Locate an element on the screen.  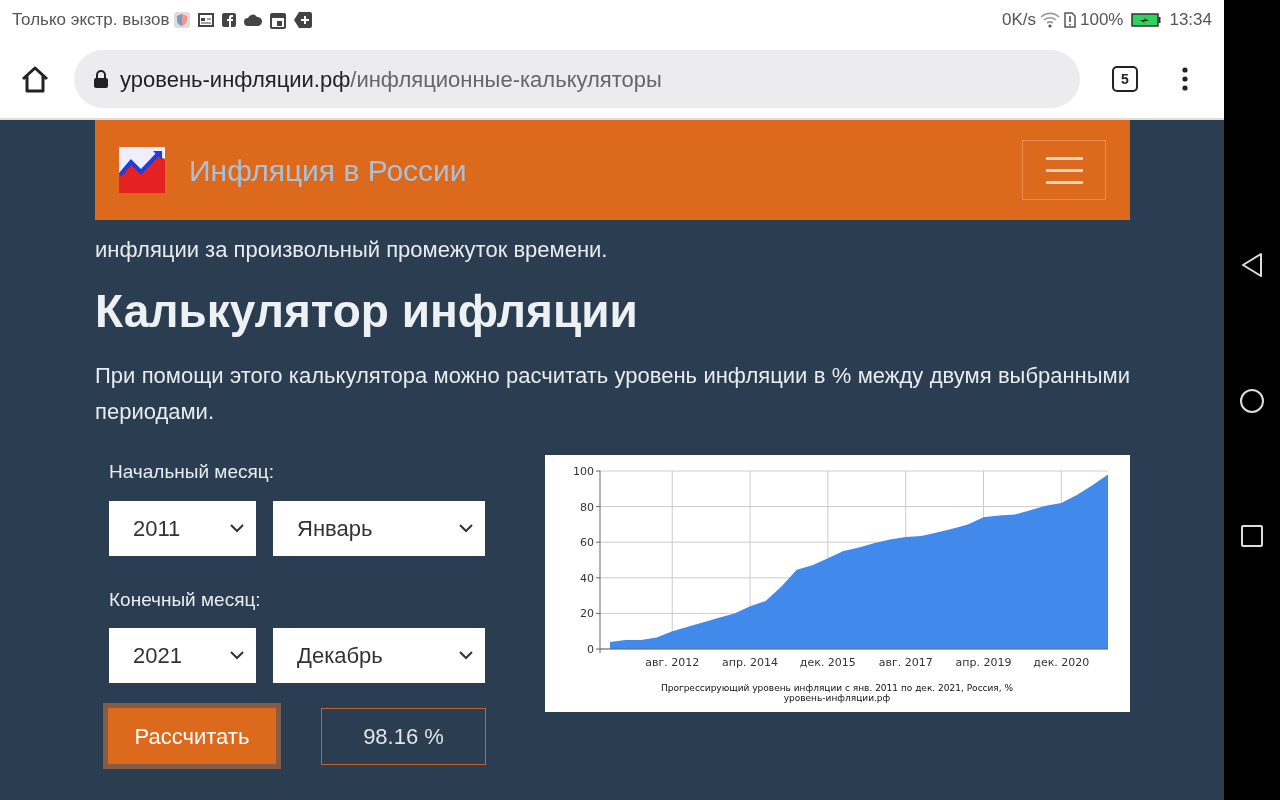
dropdown-select: 2021 is located at coordinates (182, 655).